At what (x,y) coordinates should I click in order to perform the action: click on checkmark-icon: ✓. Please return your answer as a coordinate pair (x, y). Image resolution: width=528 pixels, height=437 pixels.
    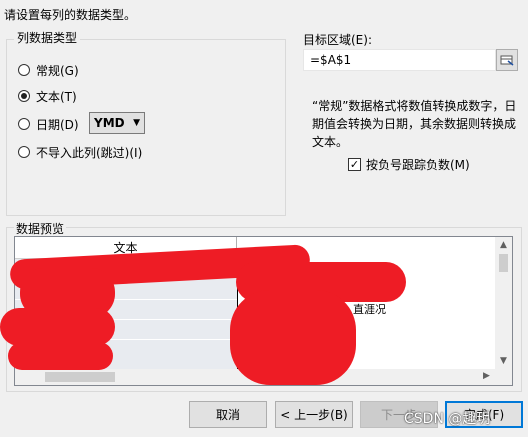
    Looking at the image, I should click on (354, 164).